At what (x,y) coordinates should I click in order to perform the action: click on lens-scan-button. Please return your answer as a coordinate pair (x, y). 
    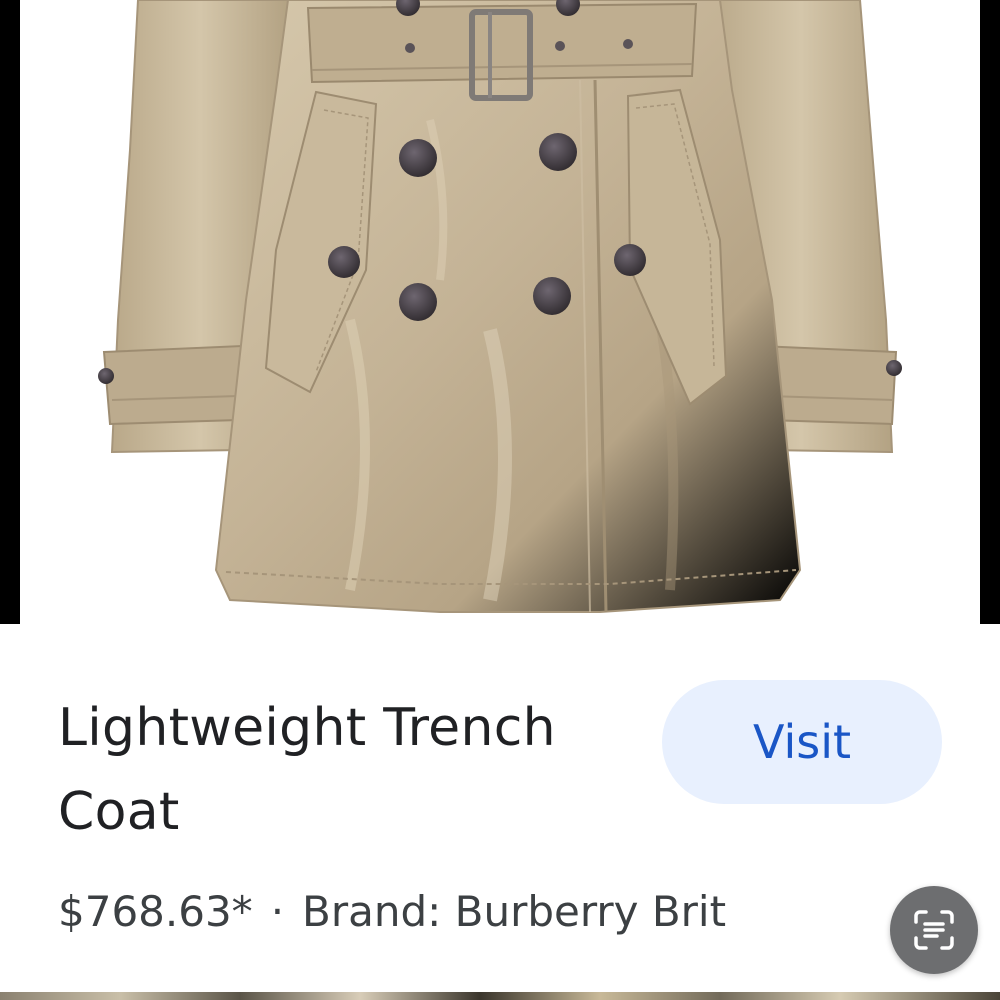
    Looking at the image, I should click on (934, 930).